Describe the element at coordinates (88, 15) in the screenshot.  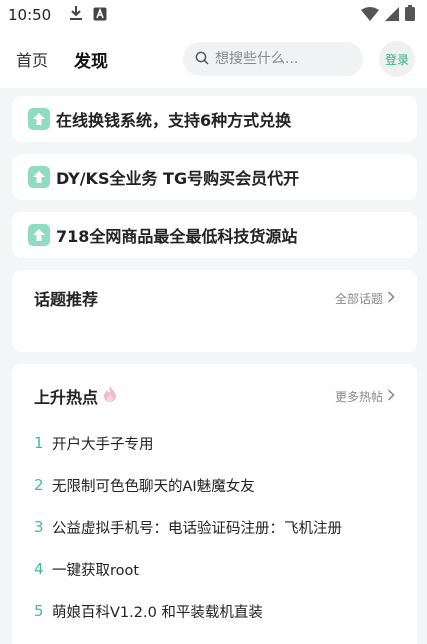
I see `status-notification-icons` at that location.